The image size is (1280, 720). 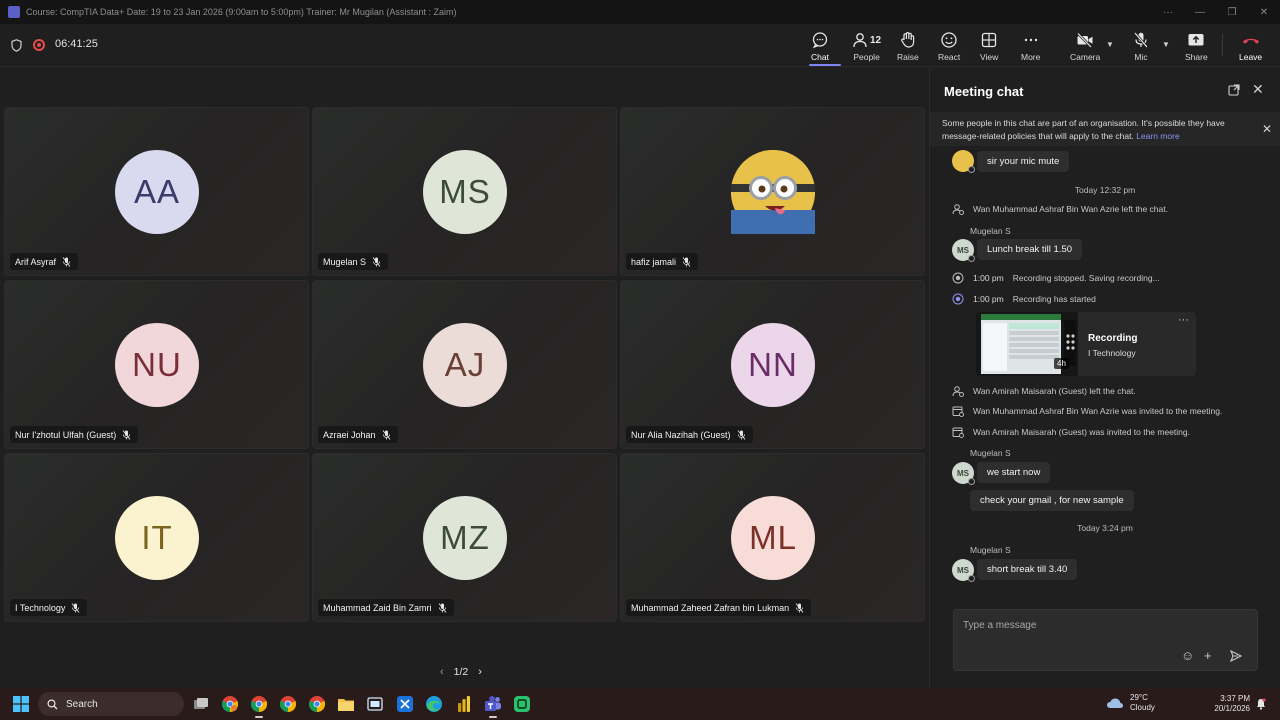 What do you see at coordinates (1222, 45) in the screenshot?
I see `toolbar-divider` at bounding box center [1222, 45].